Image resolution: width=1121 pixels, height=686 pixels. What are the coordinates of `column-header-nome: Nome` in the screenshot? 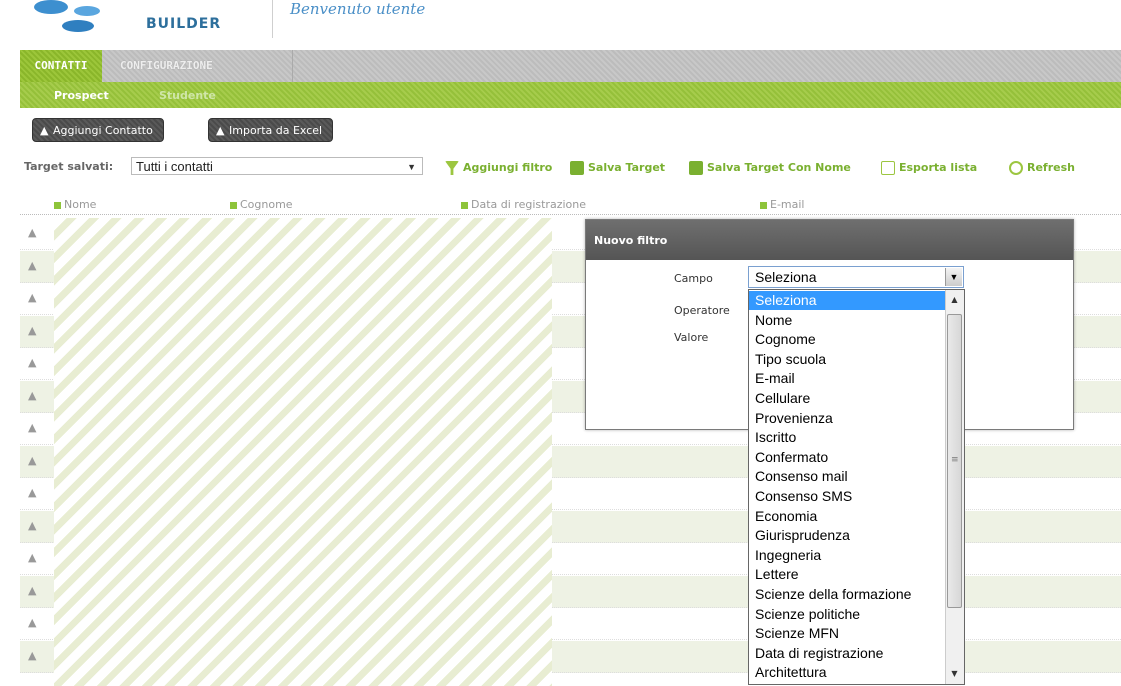 It's located at (75, 204).